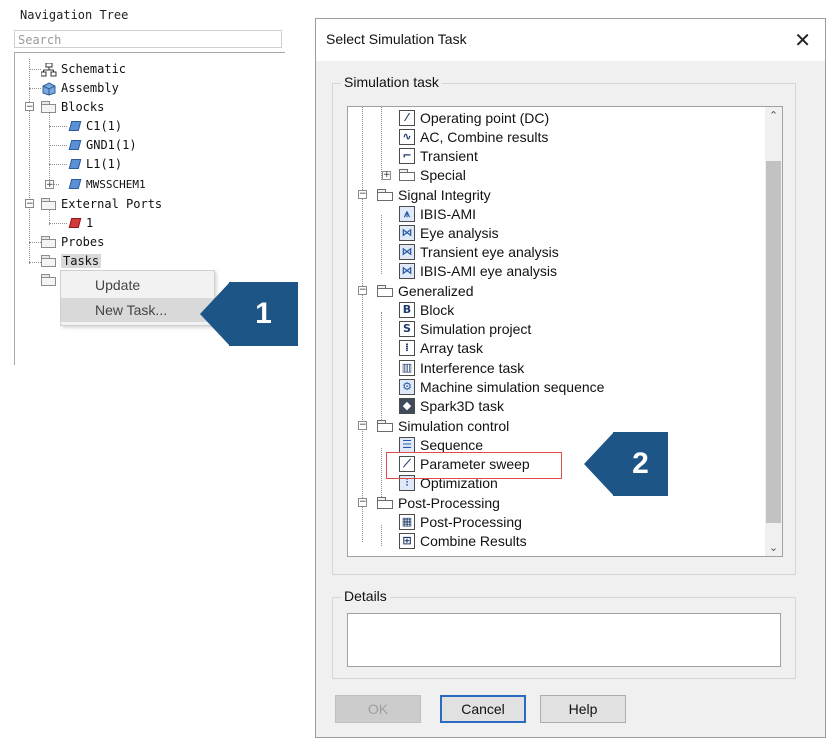  What do you see at coordinates (104, 164) in the screenshot?
I see `tree-label: L1(1)` at bounding box center [104, 164].